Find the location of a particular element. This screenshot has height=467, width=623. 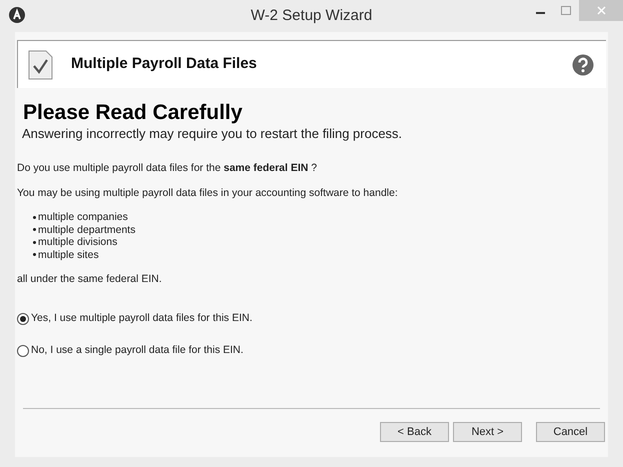

closing-text: all under the same federal EIN. is located at coordinates (90, 279).